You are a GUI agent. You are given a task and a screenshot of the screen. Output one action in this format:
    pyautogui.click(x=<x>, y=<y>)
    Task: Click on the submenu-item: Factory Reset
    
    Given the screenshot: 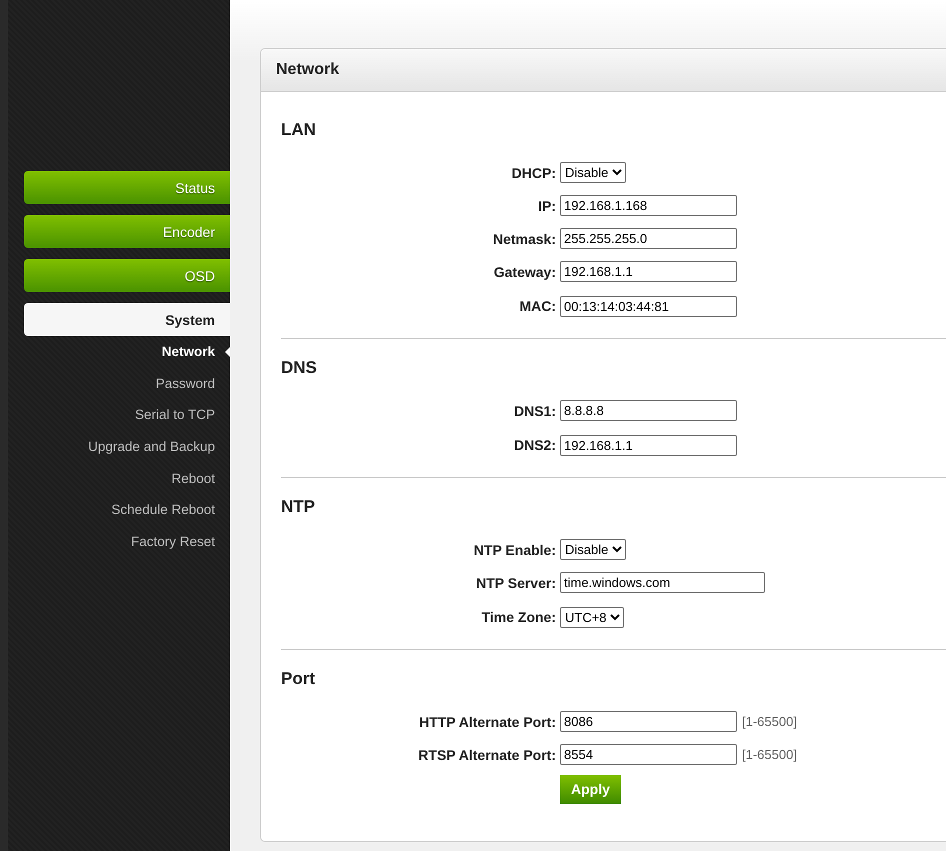 What is the action you would take?
    pyautogui.click(x=180, y=542)
    